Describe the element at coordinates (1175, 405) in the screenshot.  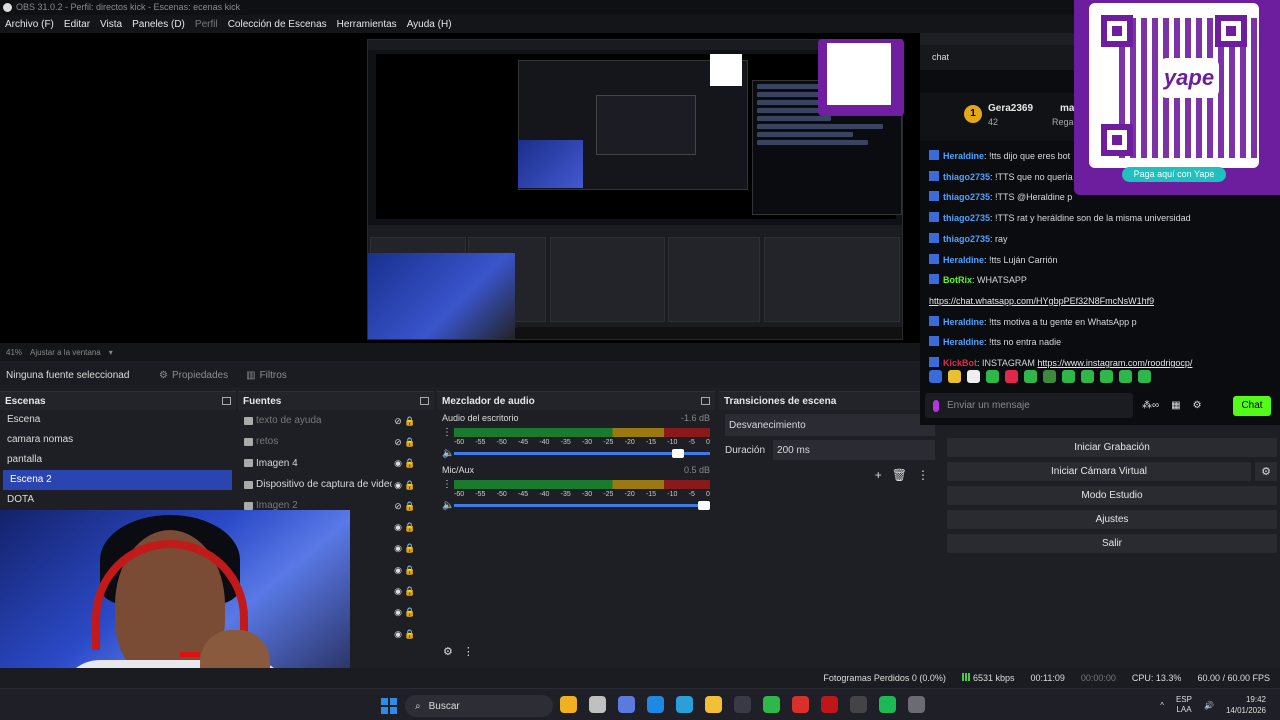
I see `store-icon: ▦` at that location.